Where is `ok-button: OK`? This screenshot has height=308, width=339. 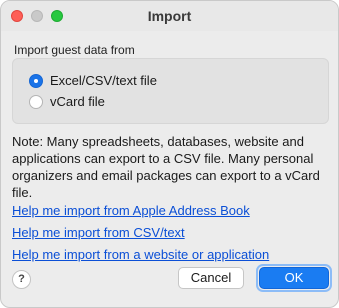 ok-button: OK is located at coordinates (294, 278).